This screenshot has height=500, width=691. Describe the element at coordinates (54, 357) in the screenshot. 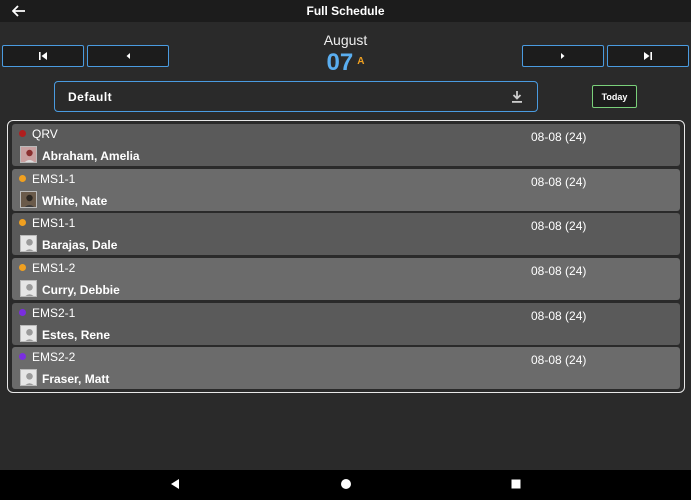

I see `unit-label: EMS2-2` at that location.